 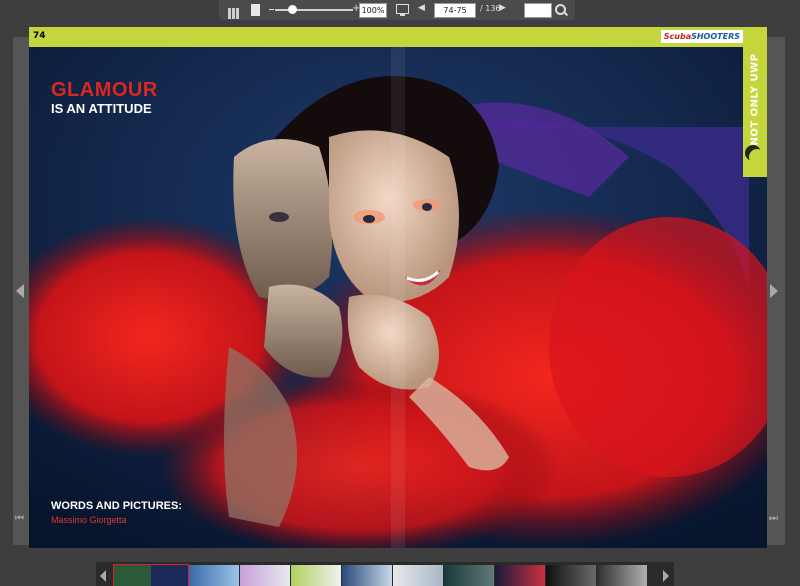 I want to click on credit-label: WORDS AND PICTURES:, so click(x=116, y=506).